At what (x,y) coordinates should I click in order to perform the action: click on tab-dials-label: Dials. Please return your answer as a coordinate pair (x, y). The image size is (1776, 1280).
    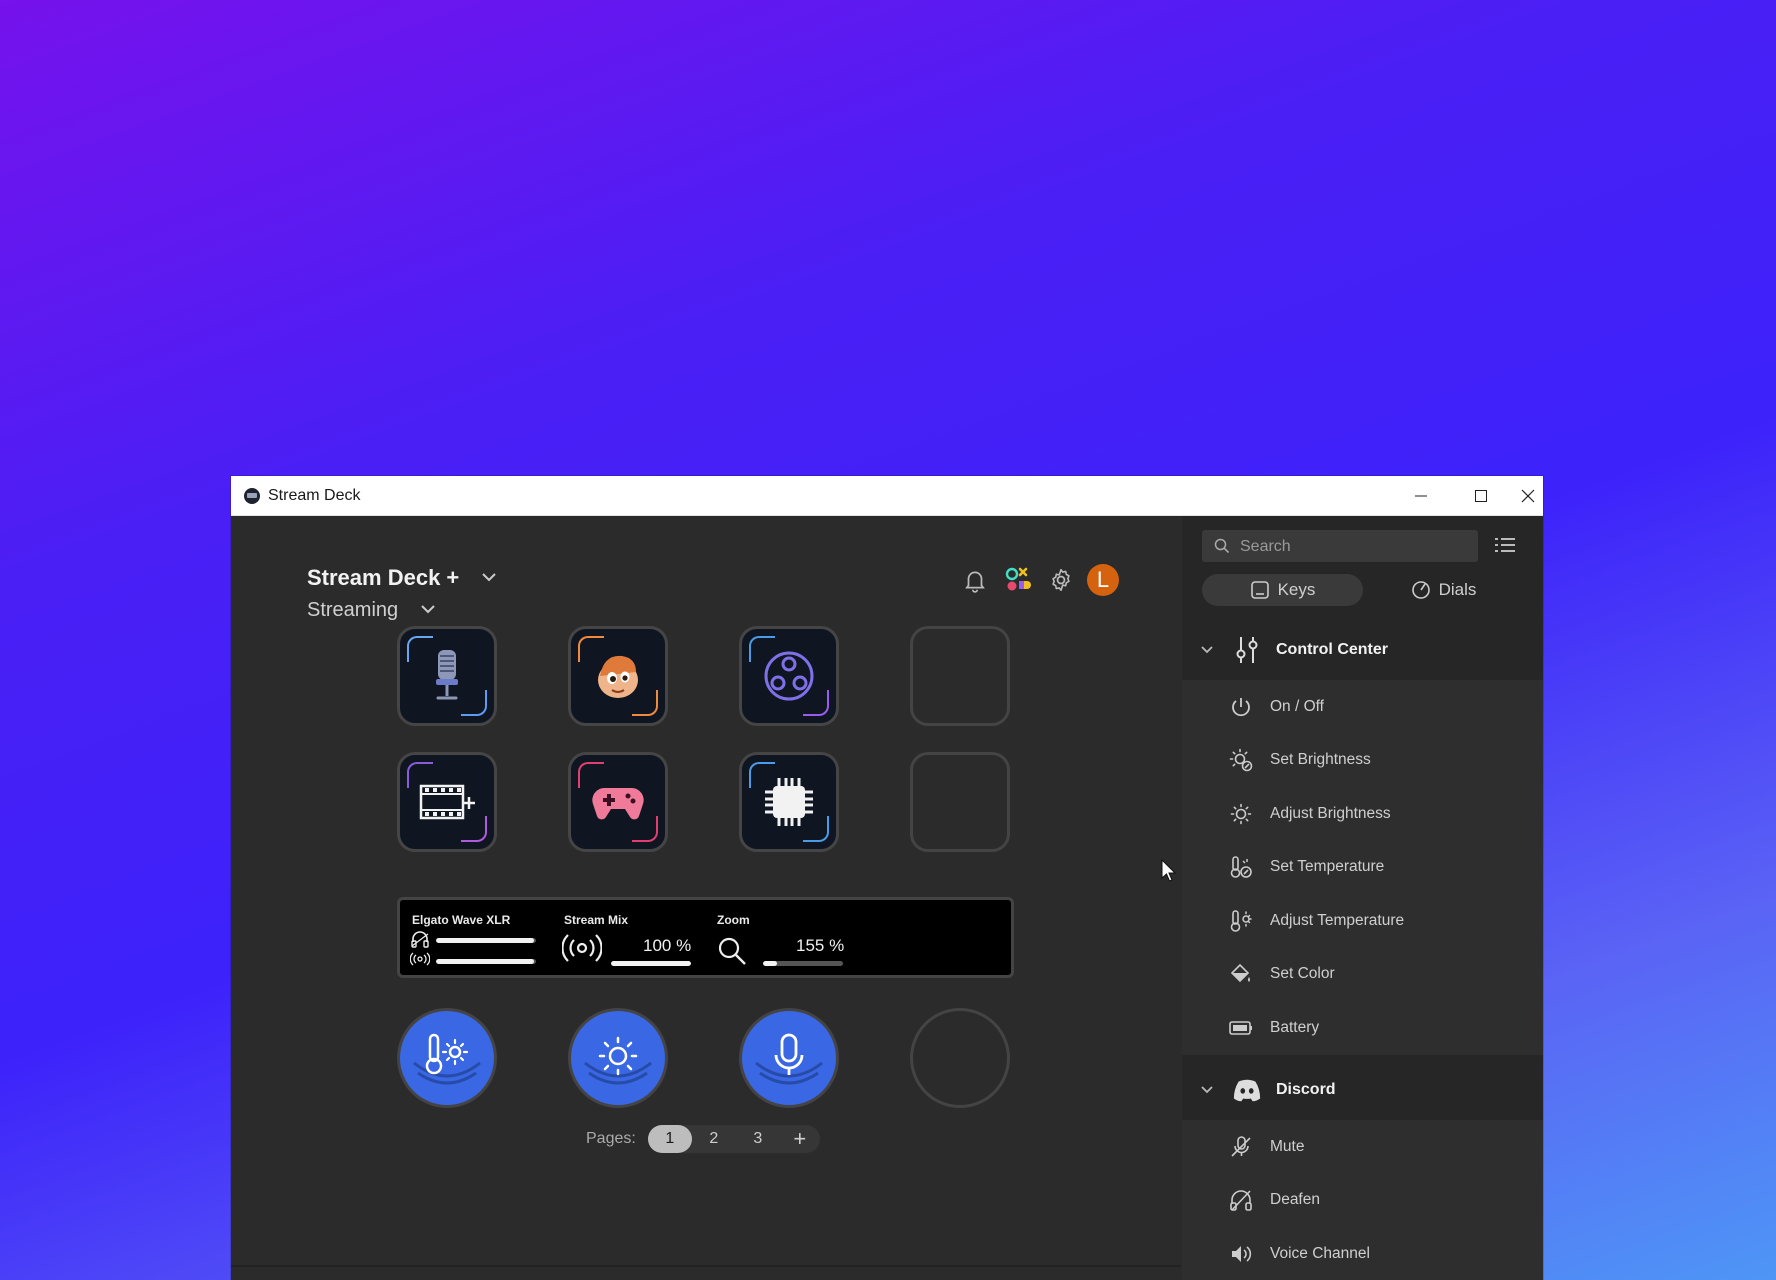
    Looking at the image, I should click on (1457, 589).